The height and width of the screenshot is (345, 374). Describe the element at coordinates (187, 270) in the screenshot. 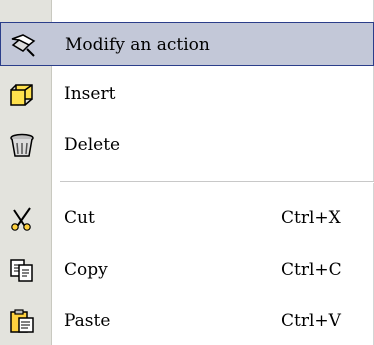

I see `menu-item-copy: Copy Ctrl+C` at that location.